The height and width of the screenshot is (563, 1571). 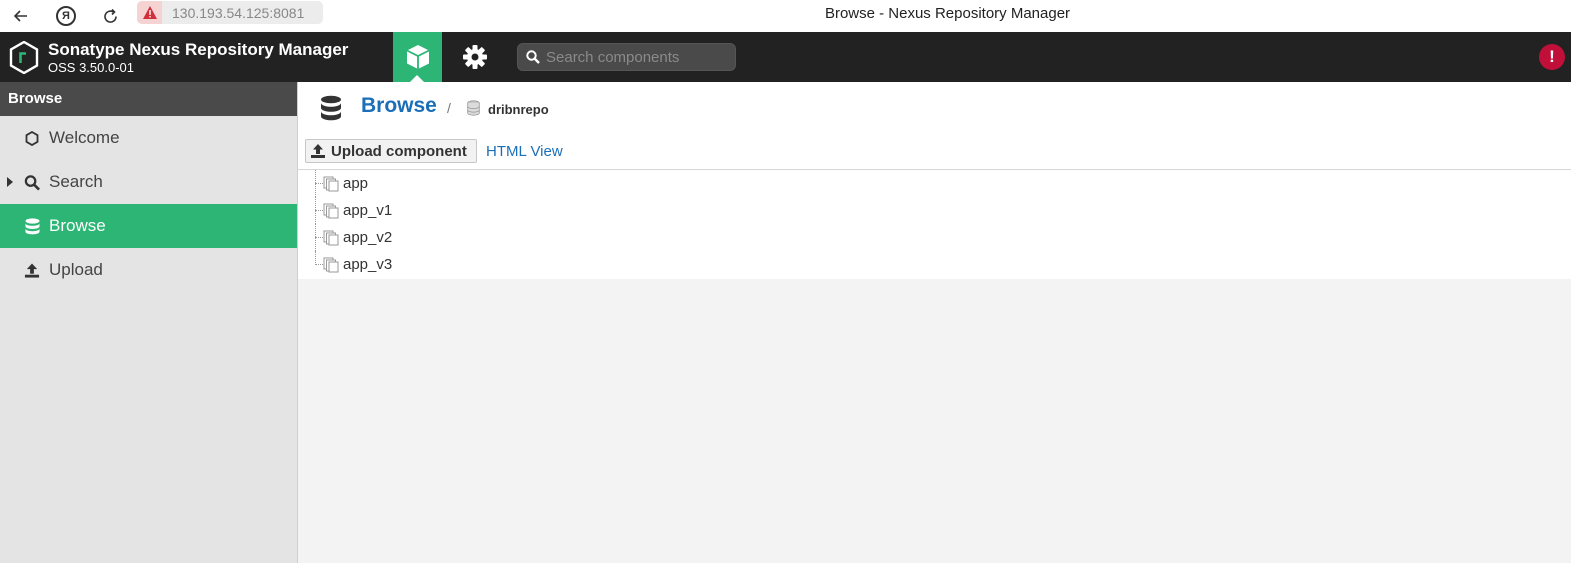 I want to click on sidebar-item-label: Welcome, so click(x=84, y=137).